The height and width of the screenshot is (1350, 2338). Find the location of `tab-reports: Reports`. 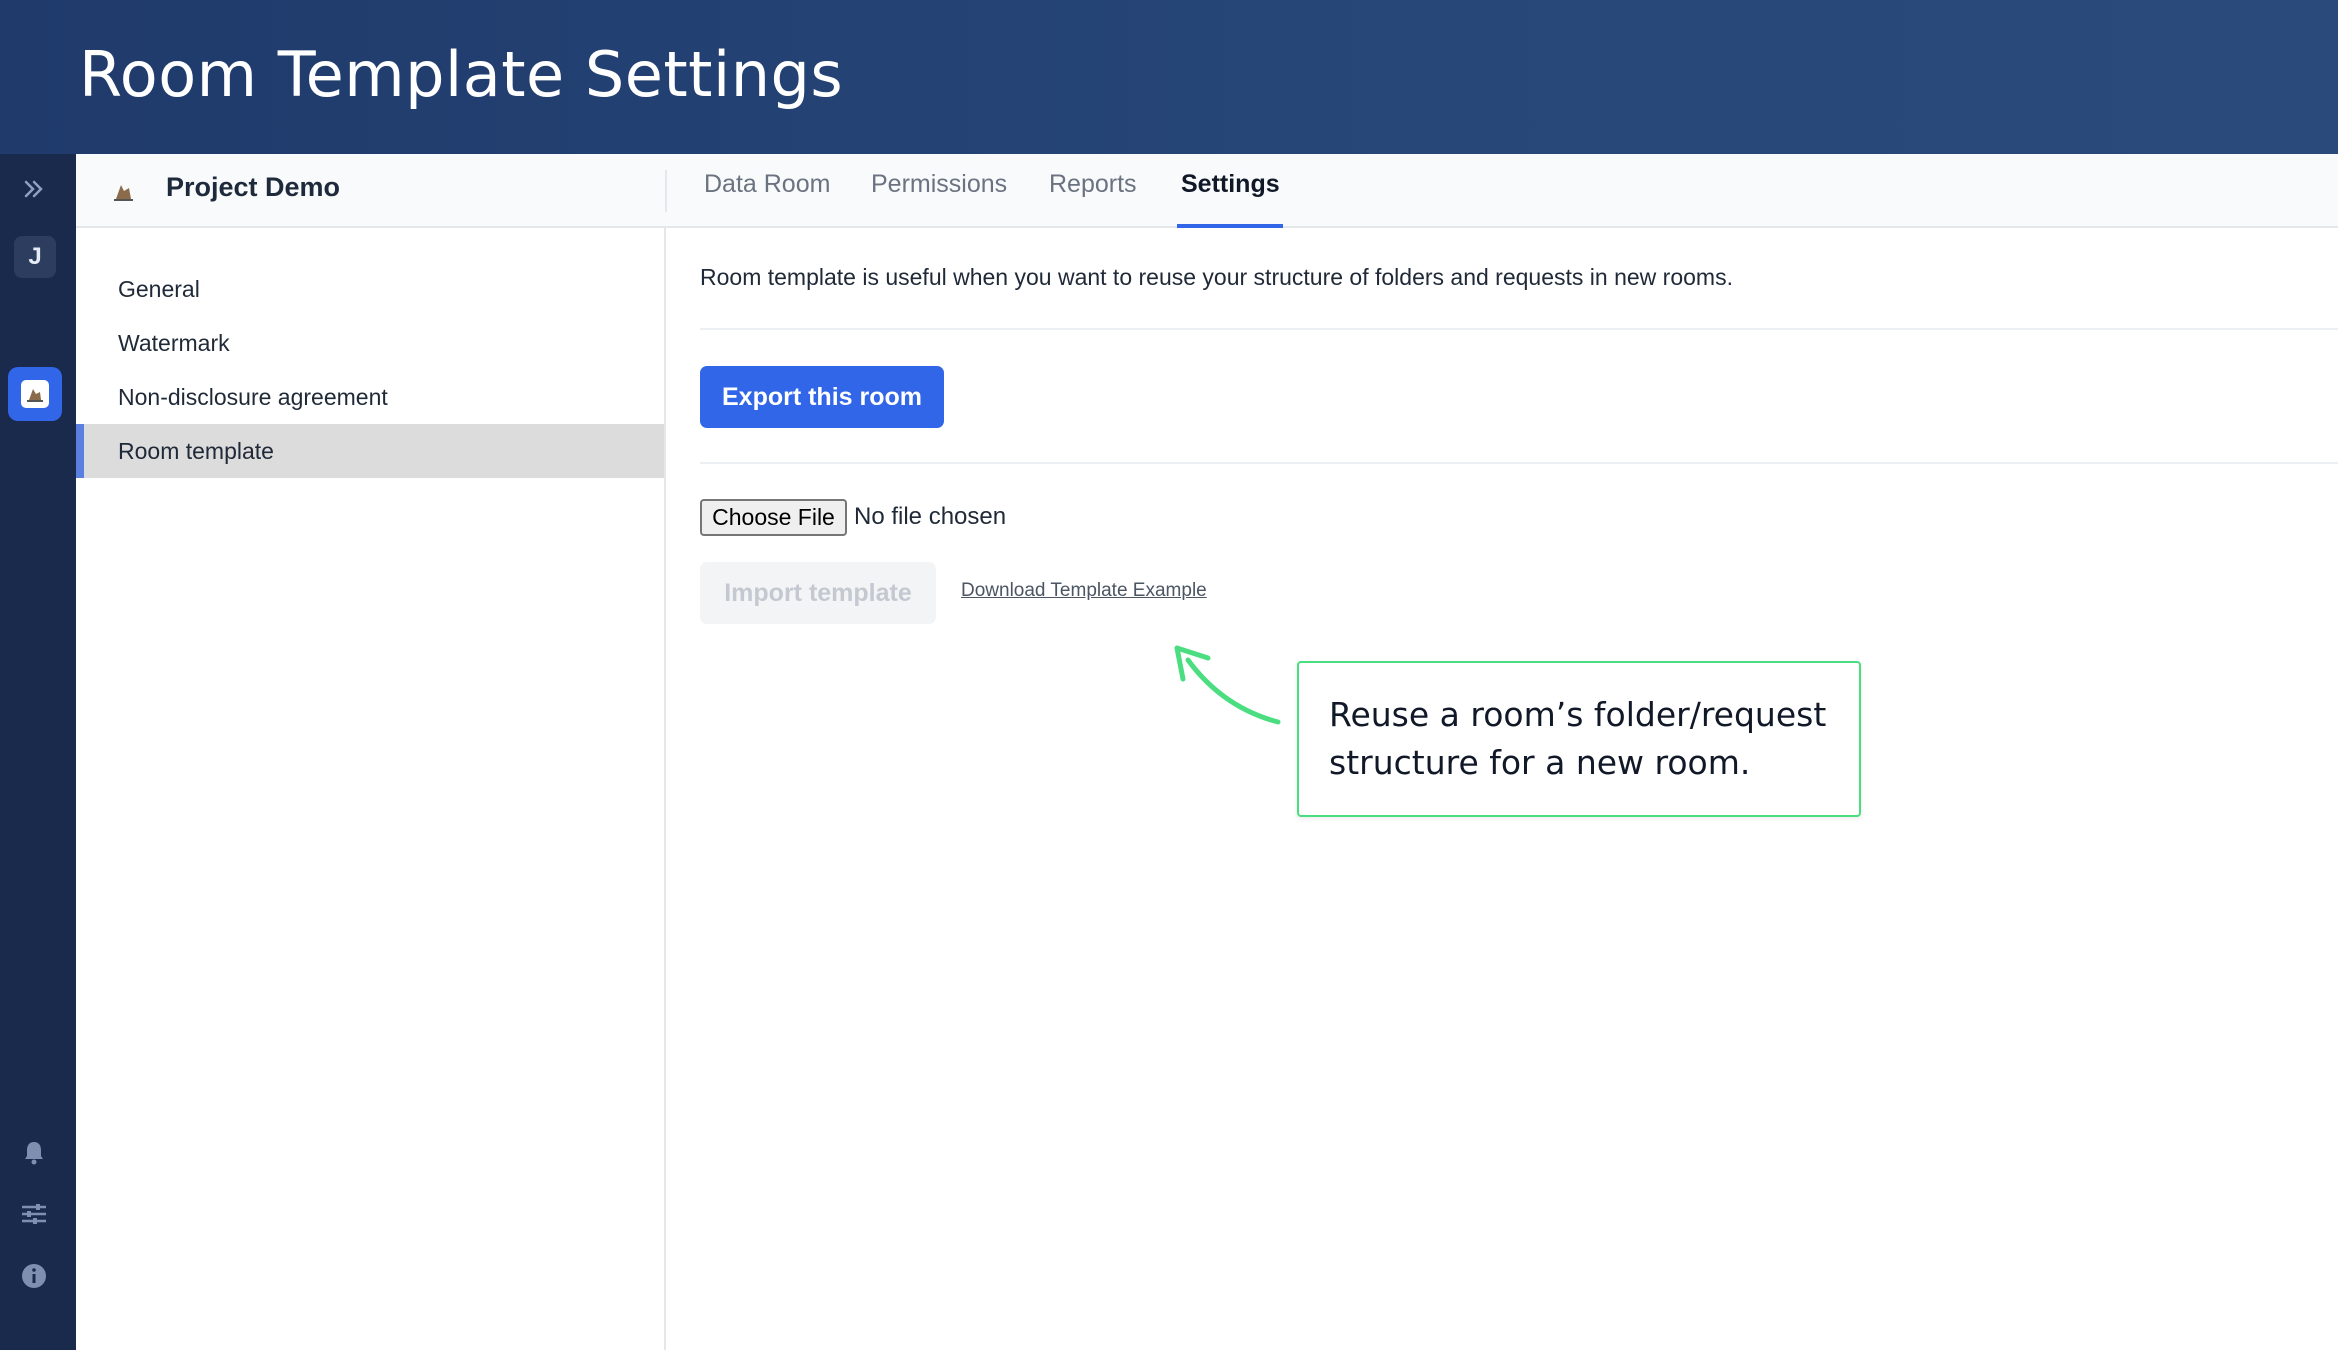

tab-reports: Reports is located at coordinates (1093, 199).